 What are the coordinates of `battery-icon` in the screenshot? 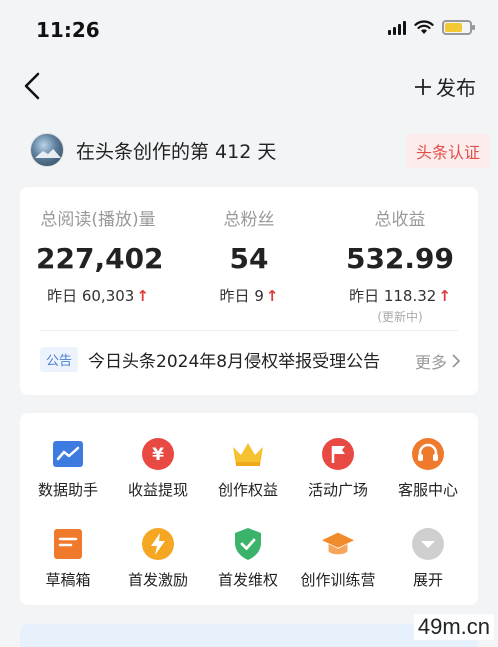 It's located at (458, 27).